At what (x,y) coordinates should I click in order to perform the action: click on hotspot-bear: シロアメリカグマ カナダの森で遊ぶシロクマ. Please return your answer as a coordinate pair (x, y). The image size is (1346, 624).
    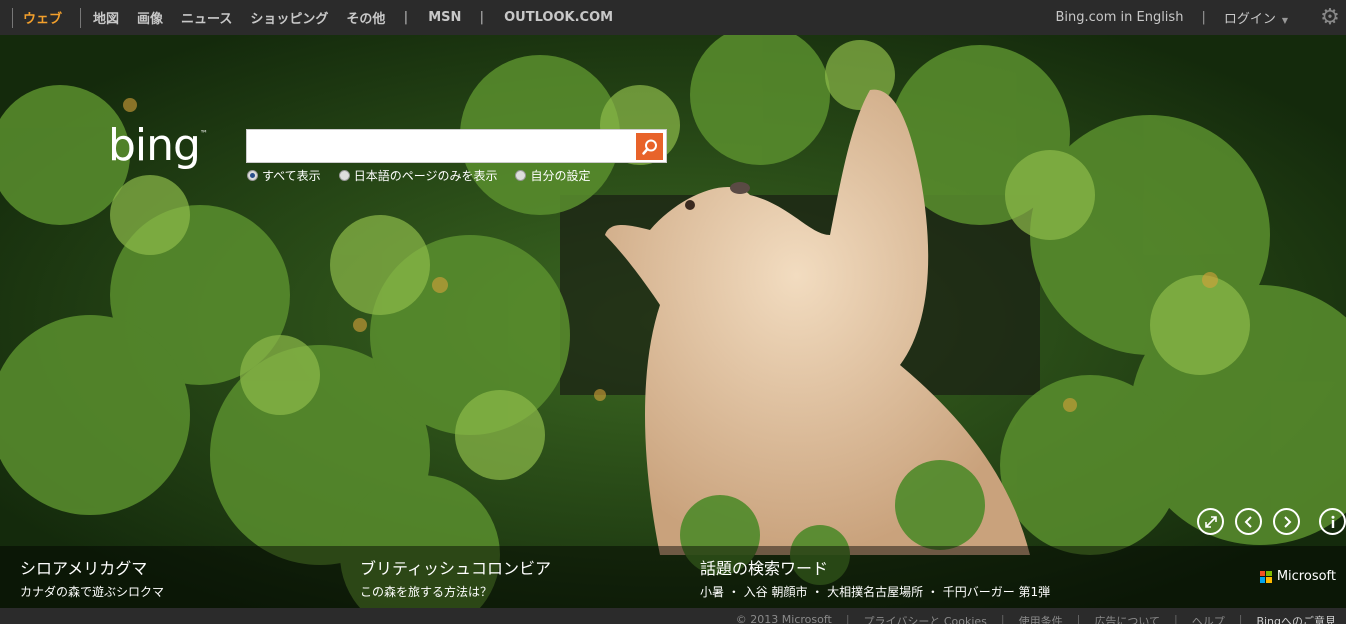
    Looking at the image, I should click on (92, 577).